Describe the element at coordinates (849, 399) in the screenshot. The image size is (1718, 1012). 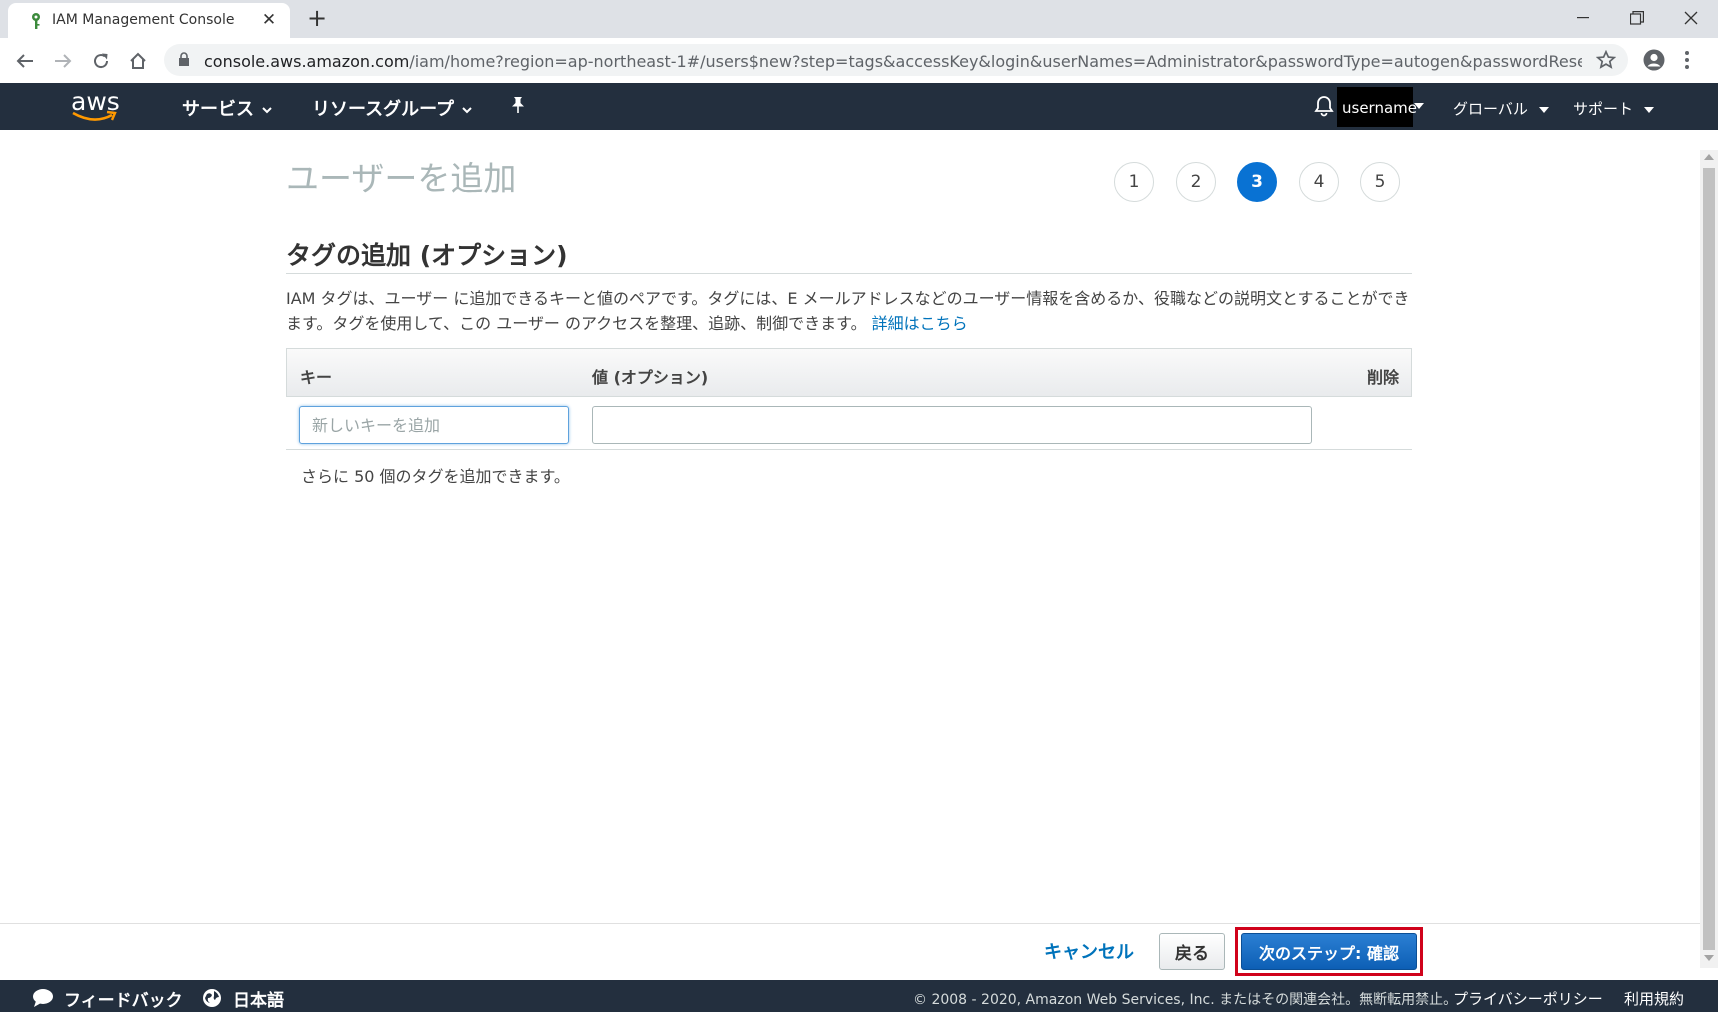
I see `tags-table: キー 値 (オプション) 削除` at that location.